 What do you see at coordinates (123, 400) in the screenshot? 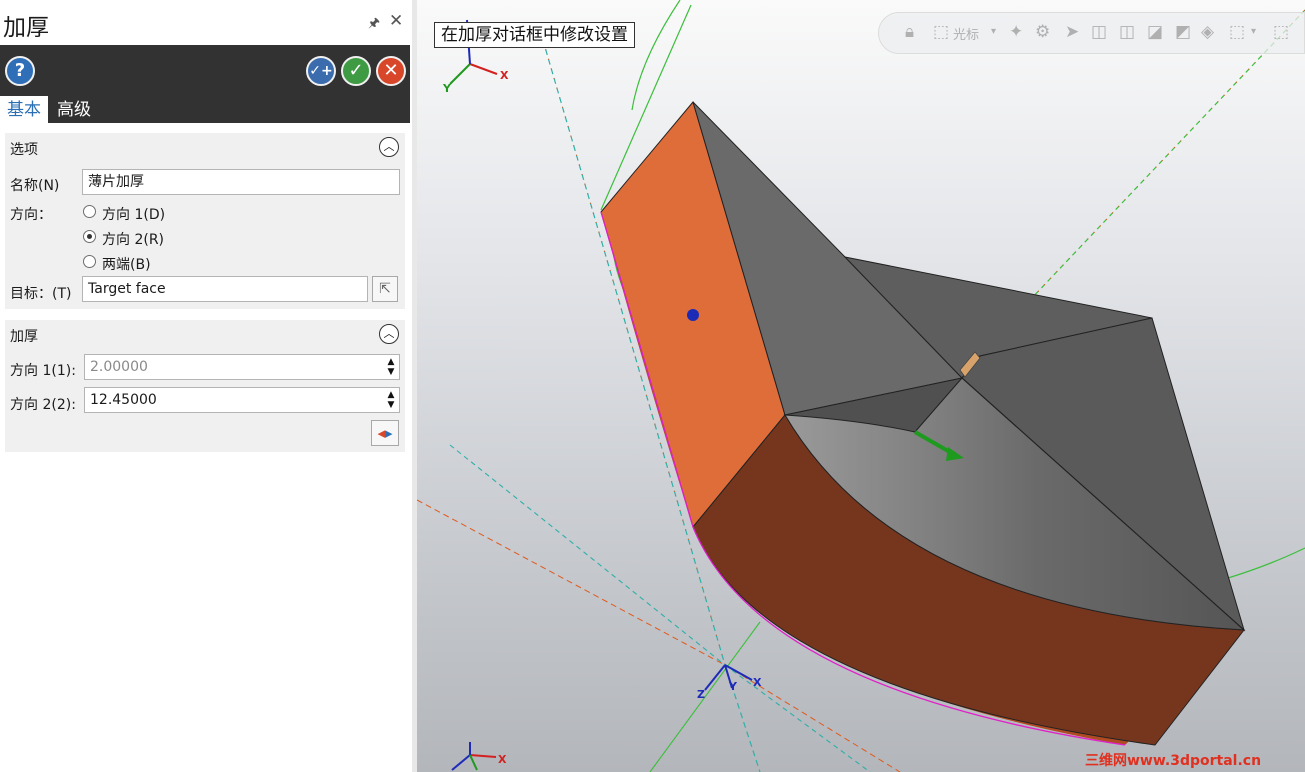
I see `direction-2-value: 12.45000` at bounding box center [123, 400].